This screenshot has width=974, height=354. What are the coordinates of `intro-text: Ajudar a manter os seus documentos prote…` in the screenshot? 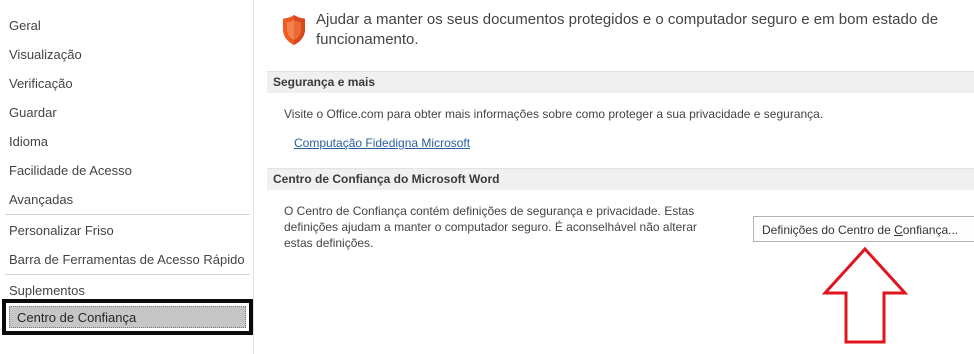 It's located at (636, 30).